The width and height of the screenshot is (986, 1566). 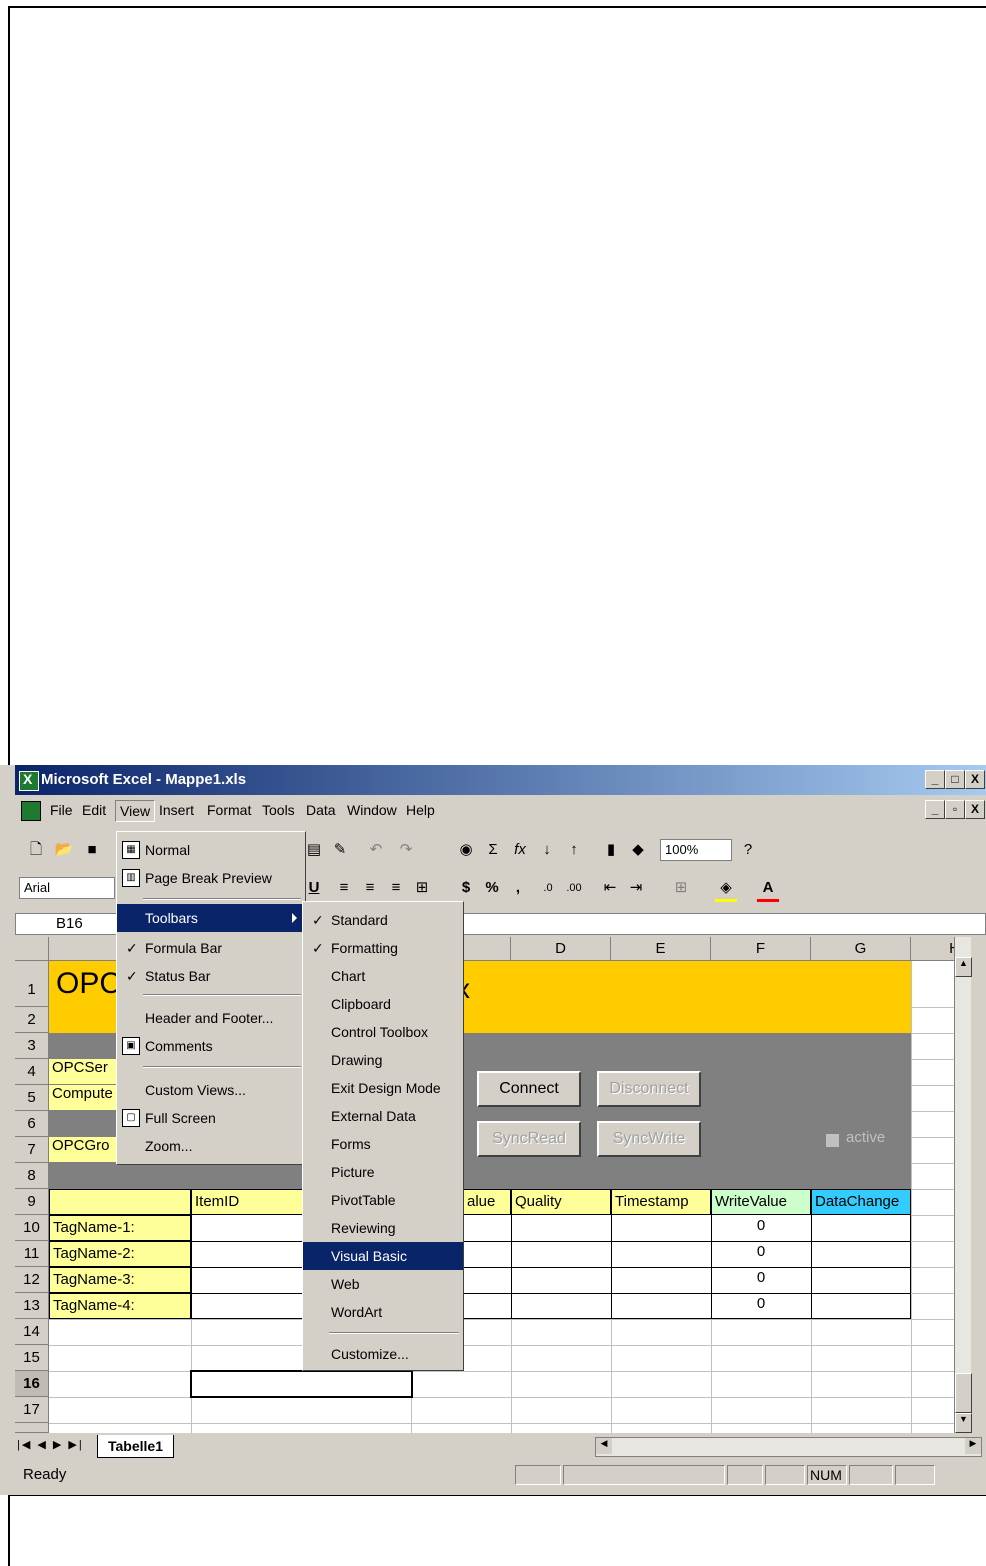 I want to click on disconnect-button: Disconnect, so click(x=649, y=1089).